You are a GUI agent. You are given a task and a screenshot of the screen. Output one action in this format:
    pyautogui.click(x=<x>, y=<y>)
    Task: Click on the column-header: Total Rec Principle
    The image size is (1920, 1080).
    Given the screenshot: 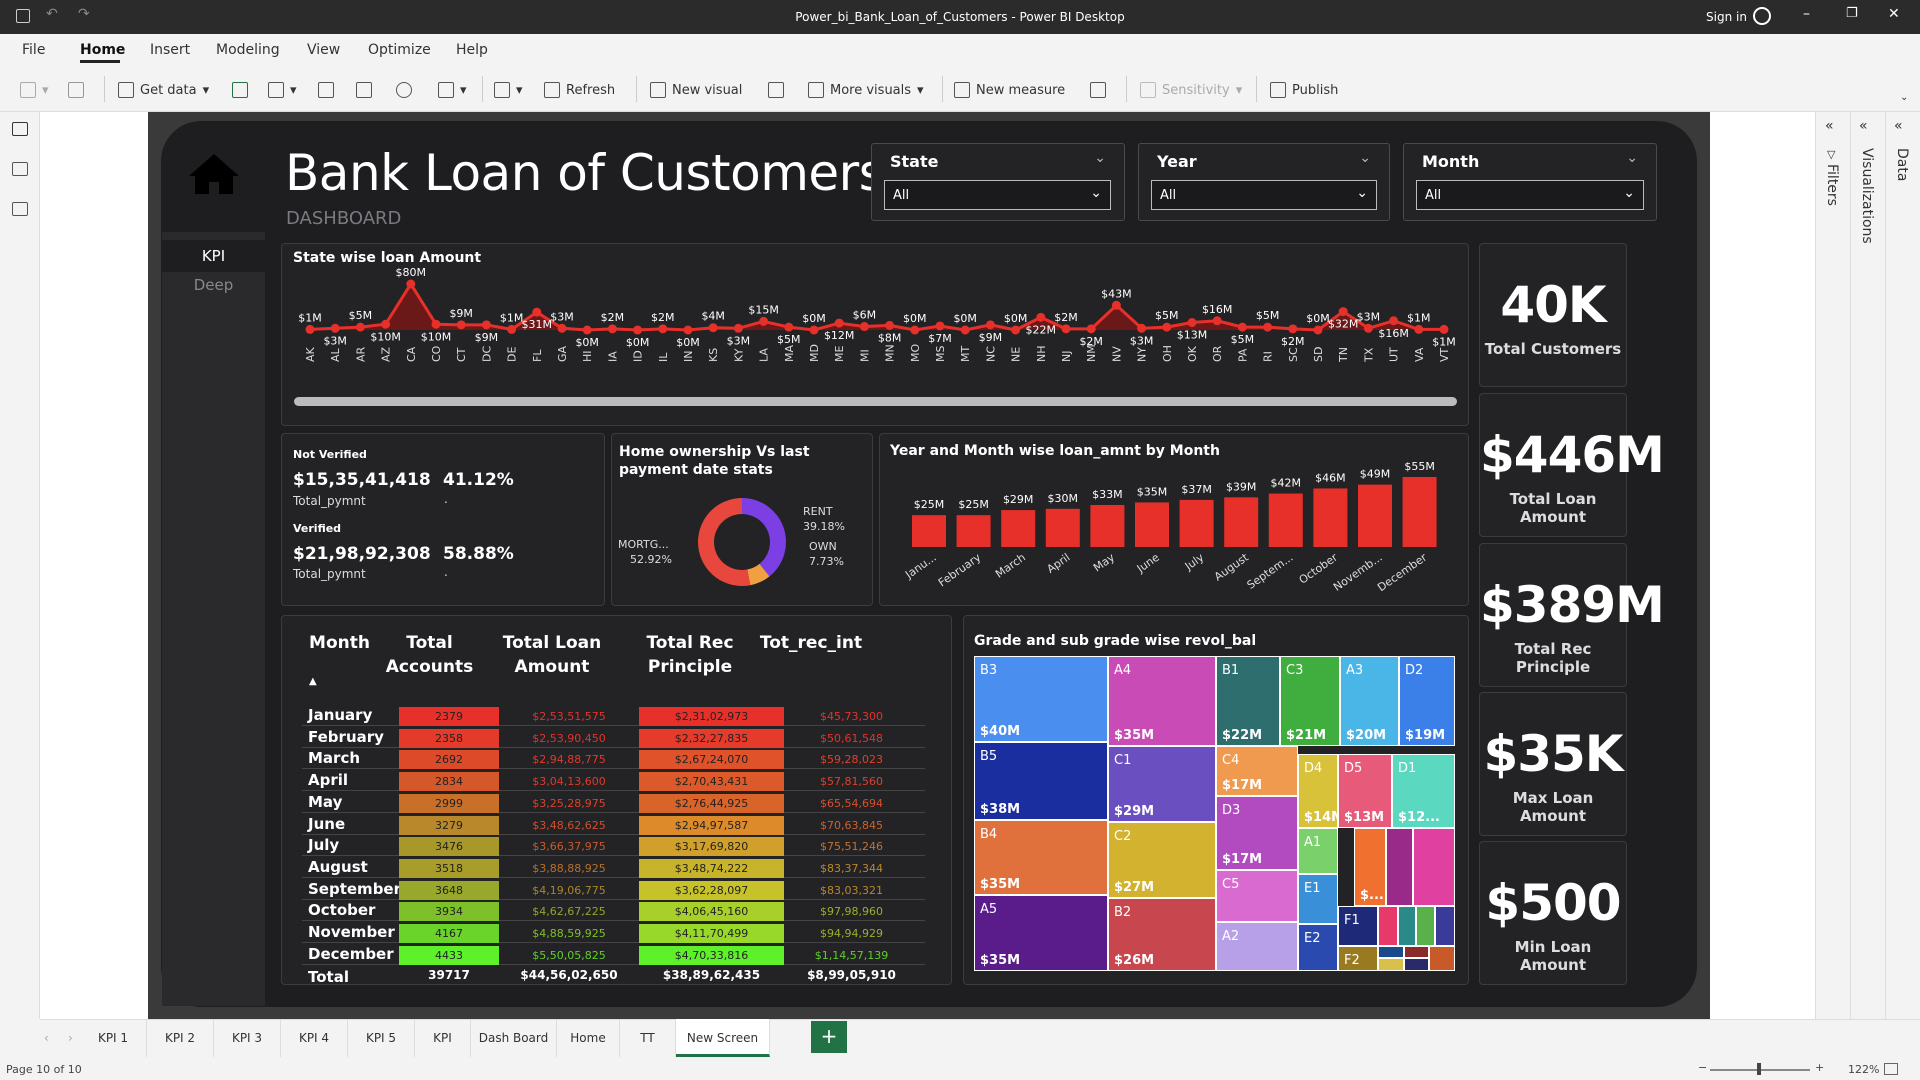 What is the action you would take?
    pyautogui.click(x=690, y=655)
    